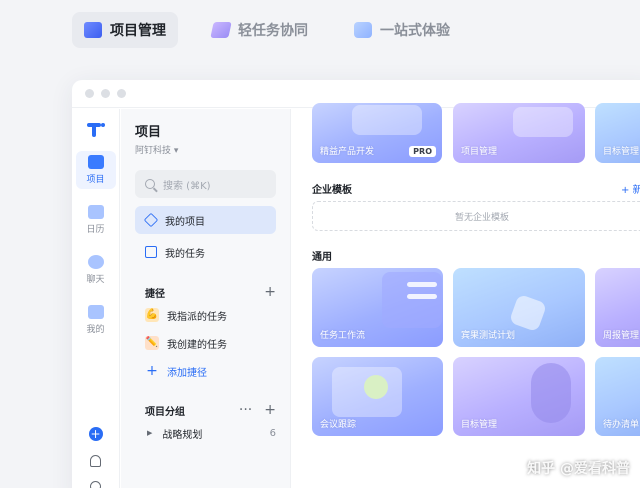 The height and width of the screenshot is (488, 640). Describe the element at coordinates (96, 270) in the screenshot. I see `rail-item-chat: 聊天` at that location.